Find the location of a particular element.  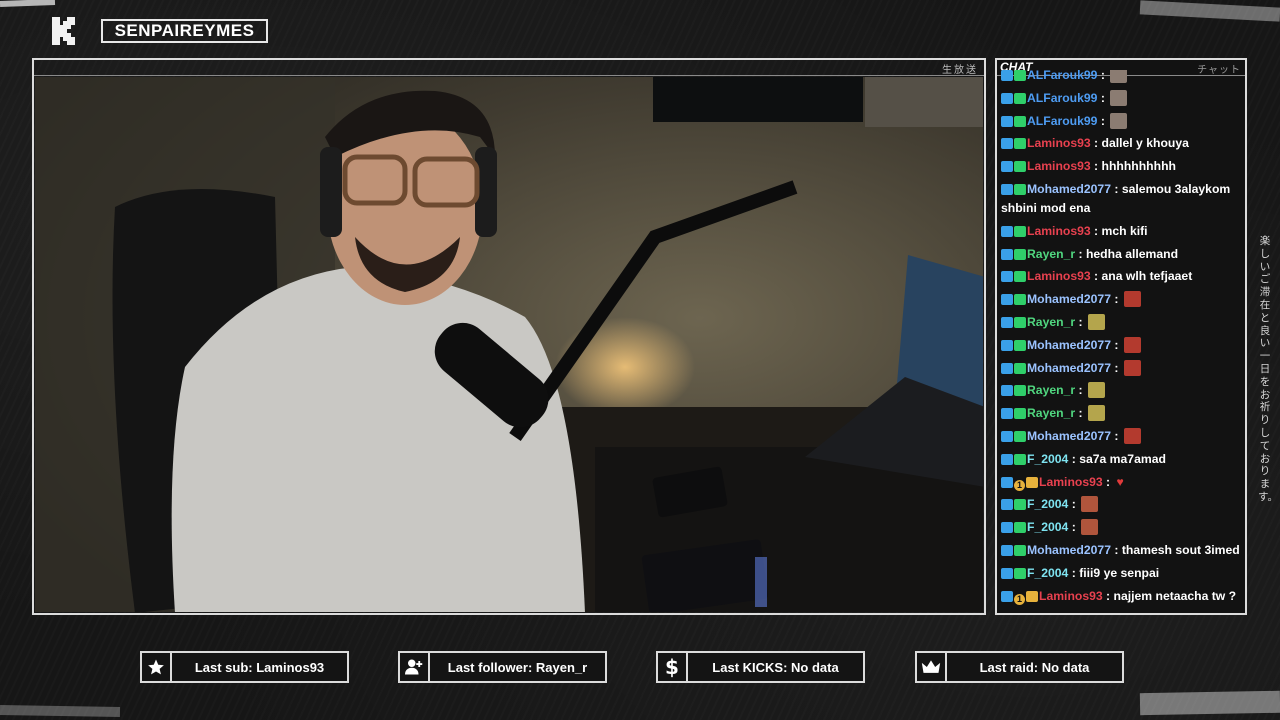

chat-message: Mohamed2077 : thamesh sout 3imed is located at coordinates (1122, 550).